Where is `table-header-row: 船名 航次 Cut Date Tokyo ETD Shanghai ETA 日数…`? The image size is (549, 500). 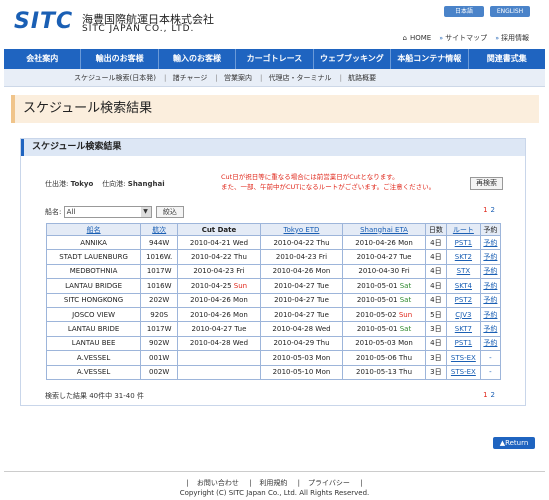 table-header-row: 船名 航次 Cut Date Tokyo ETD Shanghai ETA 日数… is located at coordinates (273, 229).